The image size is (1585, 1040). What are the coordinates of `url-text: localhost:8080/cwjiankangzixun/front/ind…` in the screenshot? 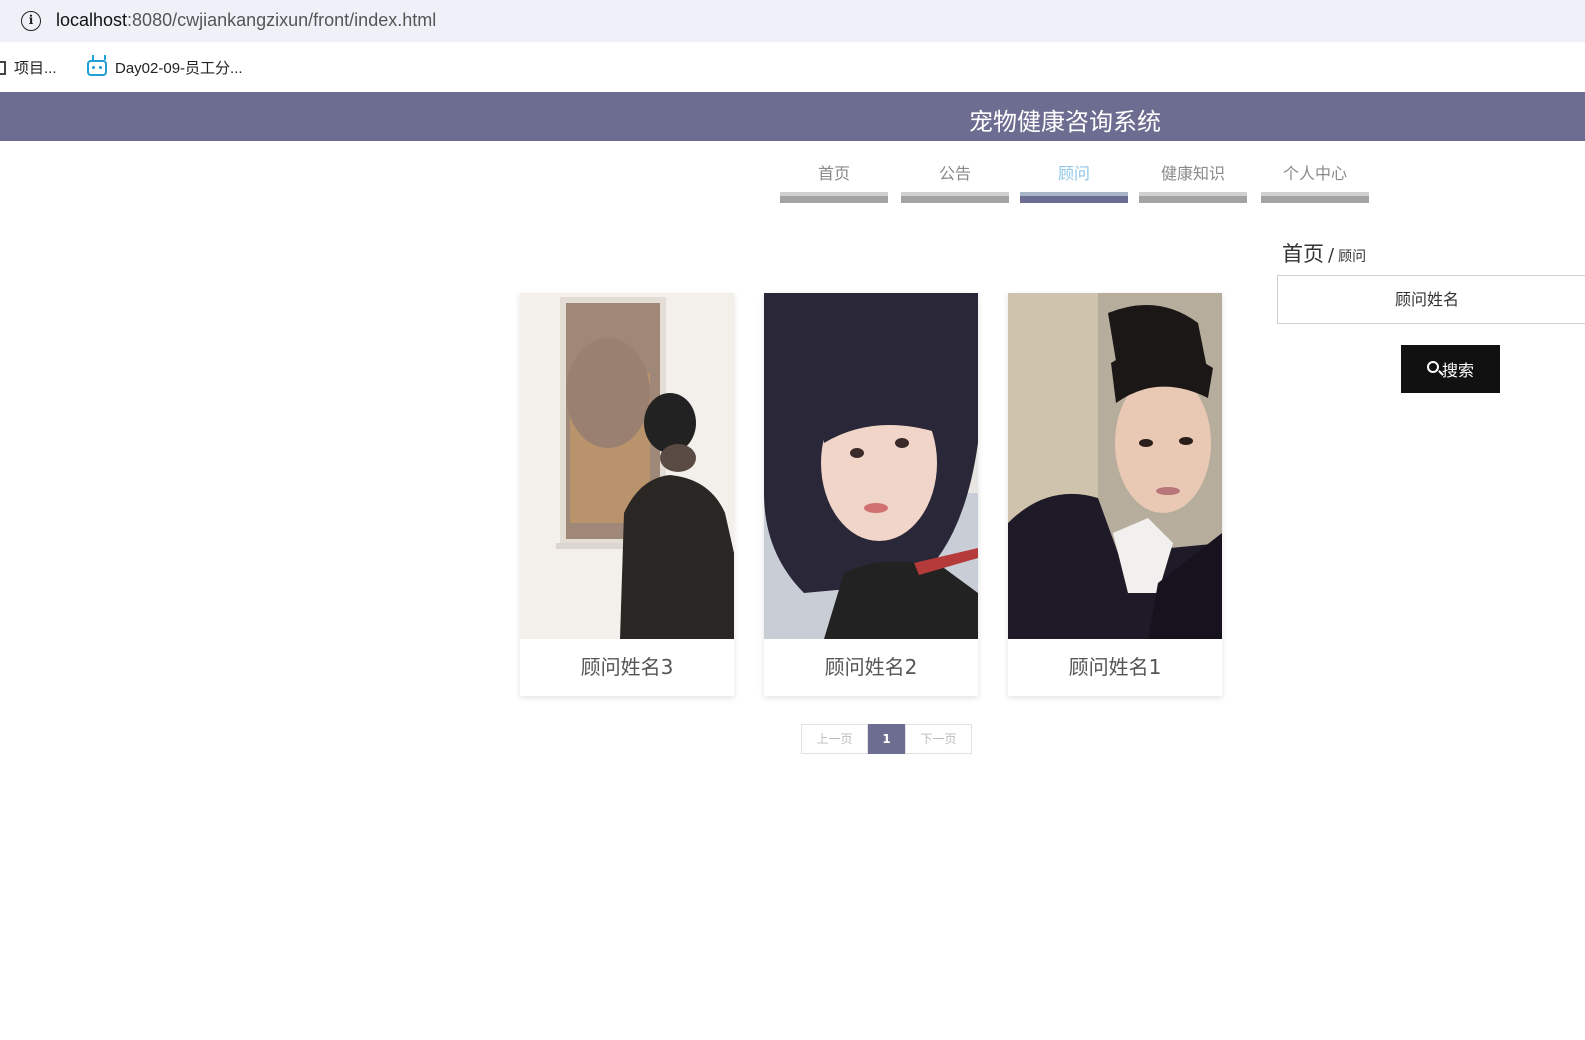 It's located at (246, 20).